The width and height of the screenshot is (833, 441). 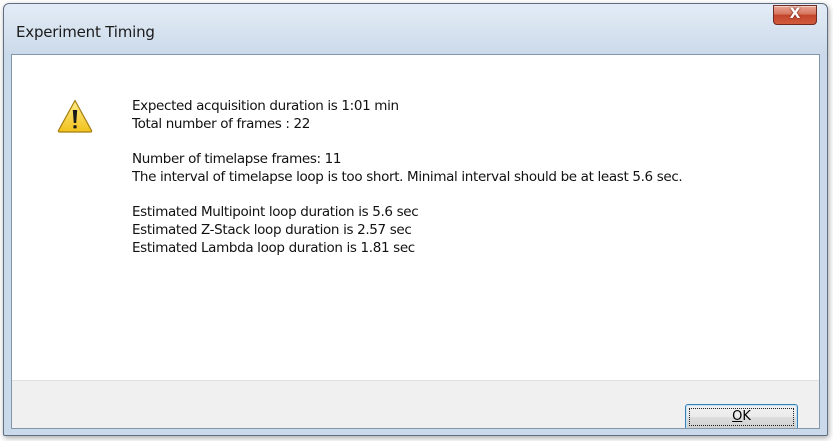 What do you see at coordinates (415, 404) in the screenshot?
I see `button-bar: OK` at bounding box center [415, 404].